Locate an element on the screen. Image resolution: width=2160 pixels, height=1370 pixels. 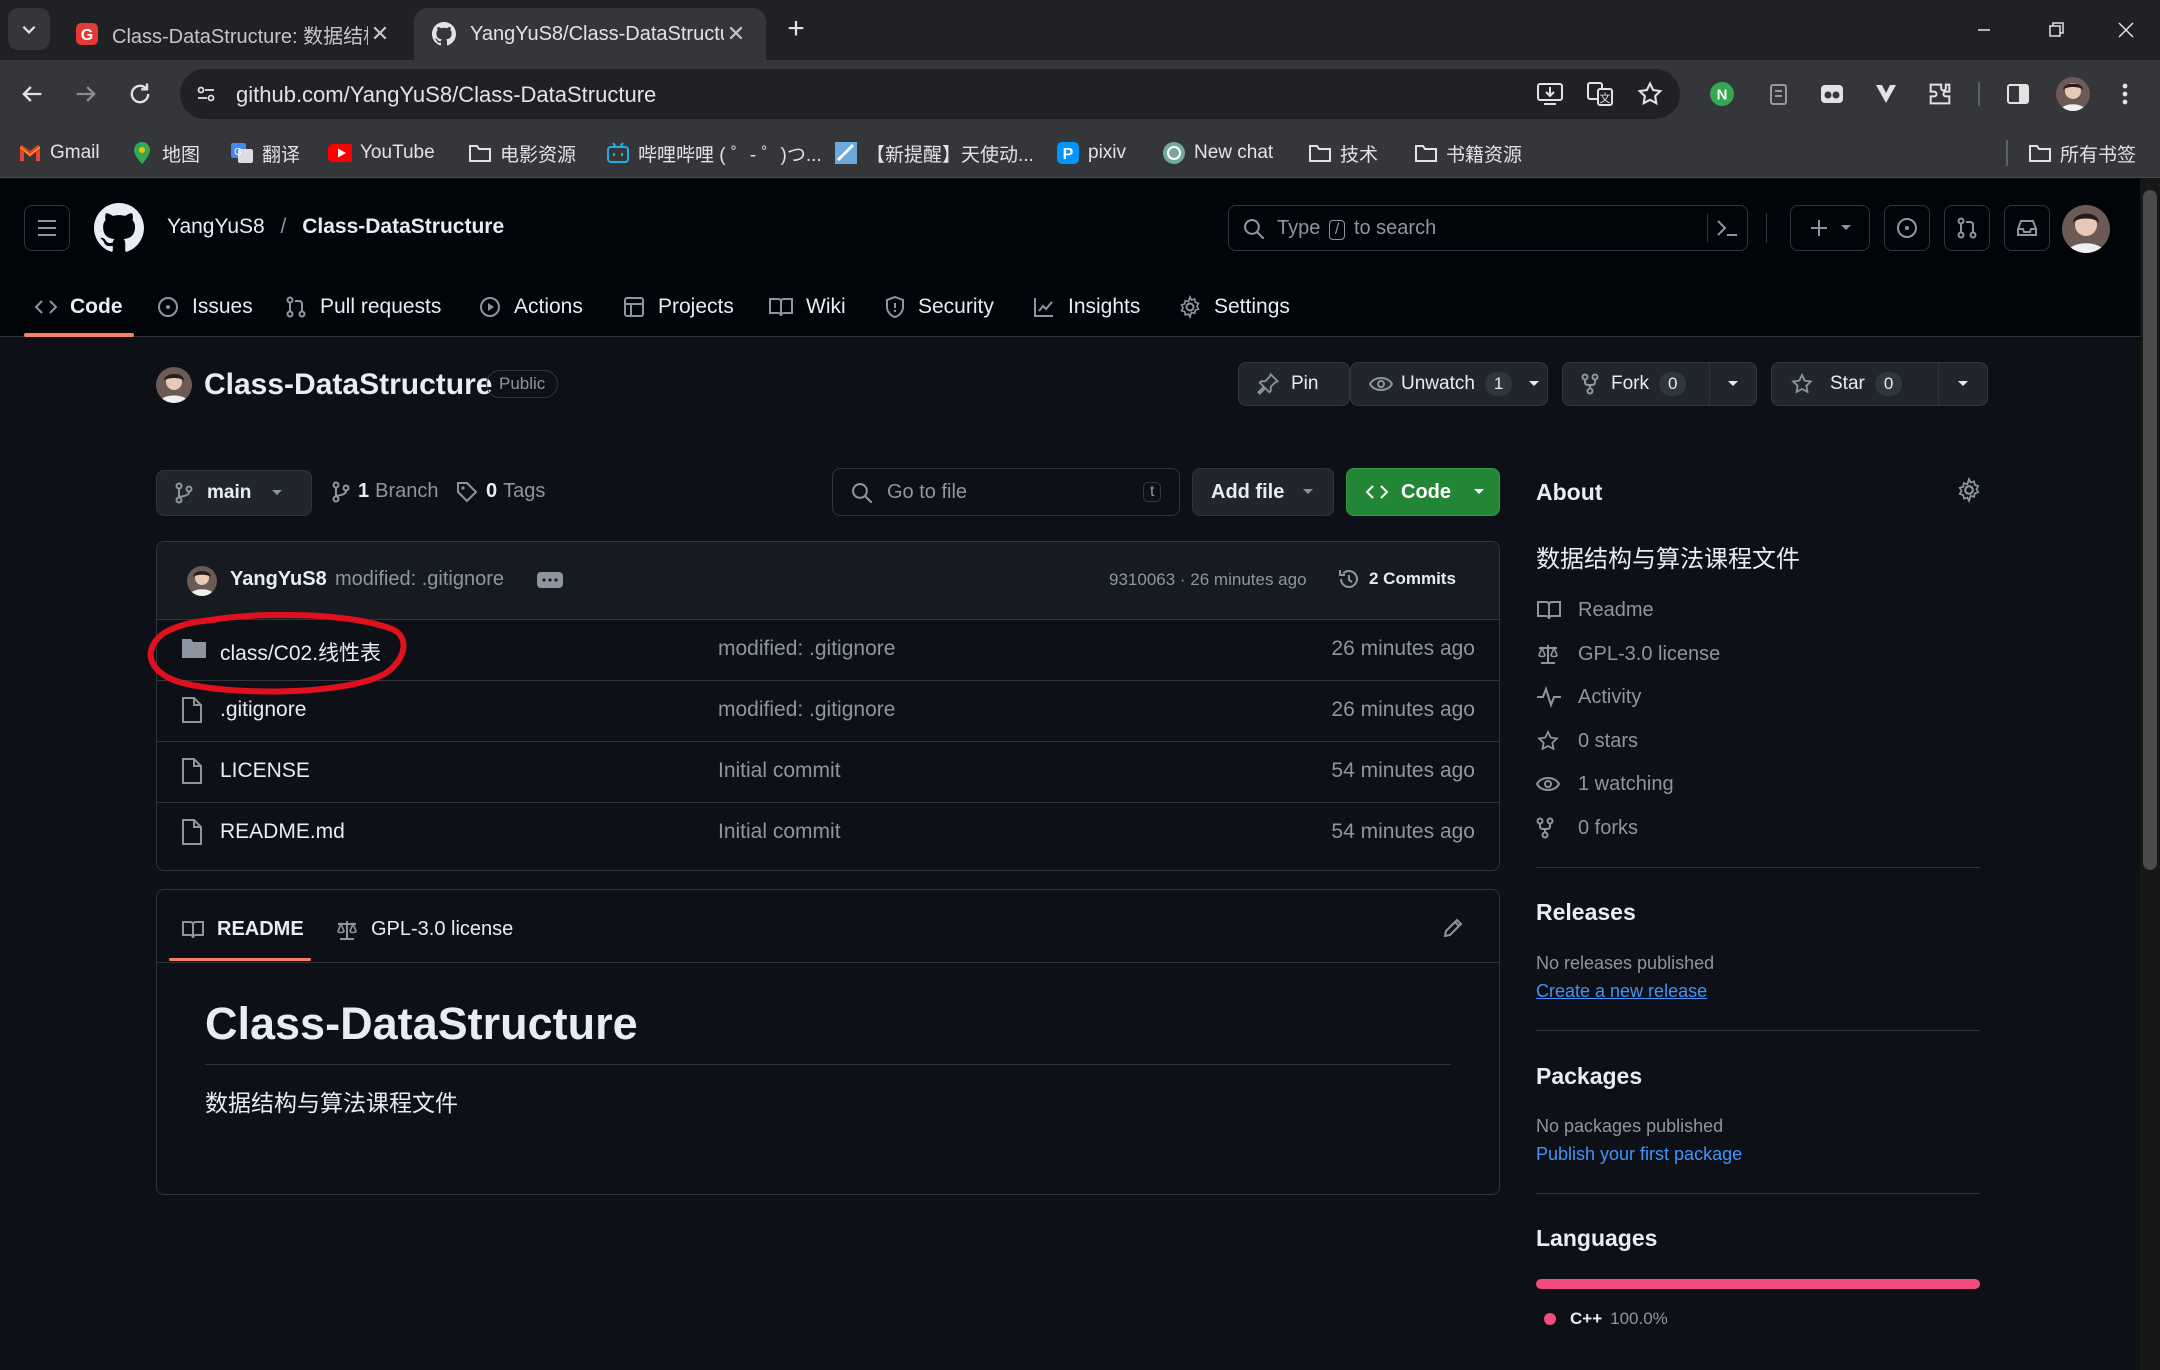
pull-requests-shortcut-button is located at coordinates (1967, 228).